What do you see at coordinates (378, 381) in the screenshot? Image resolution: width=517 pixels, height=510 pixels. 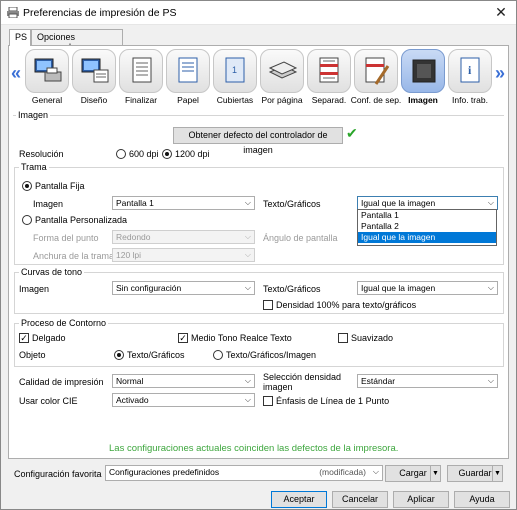 I see `densidad-sel-value: Estándar` at bounding box center [378, 381].